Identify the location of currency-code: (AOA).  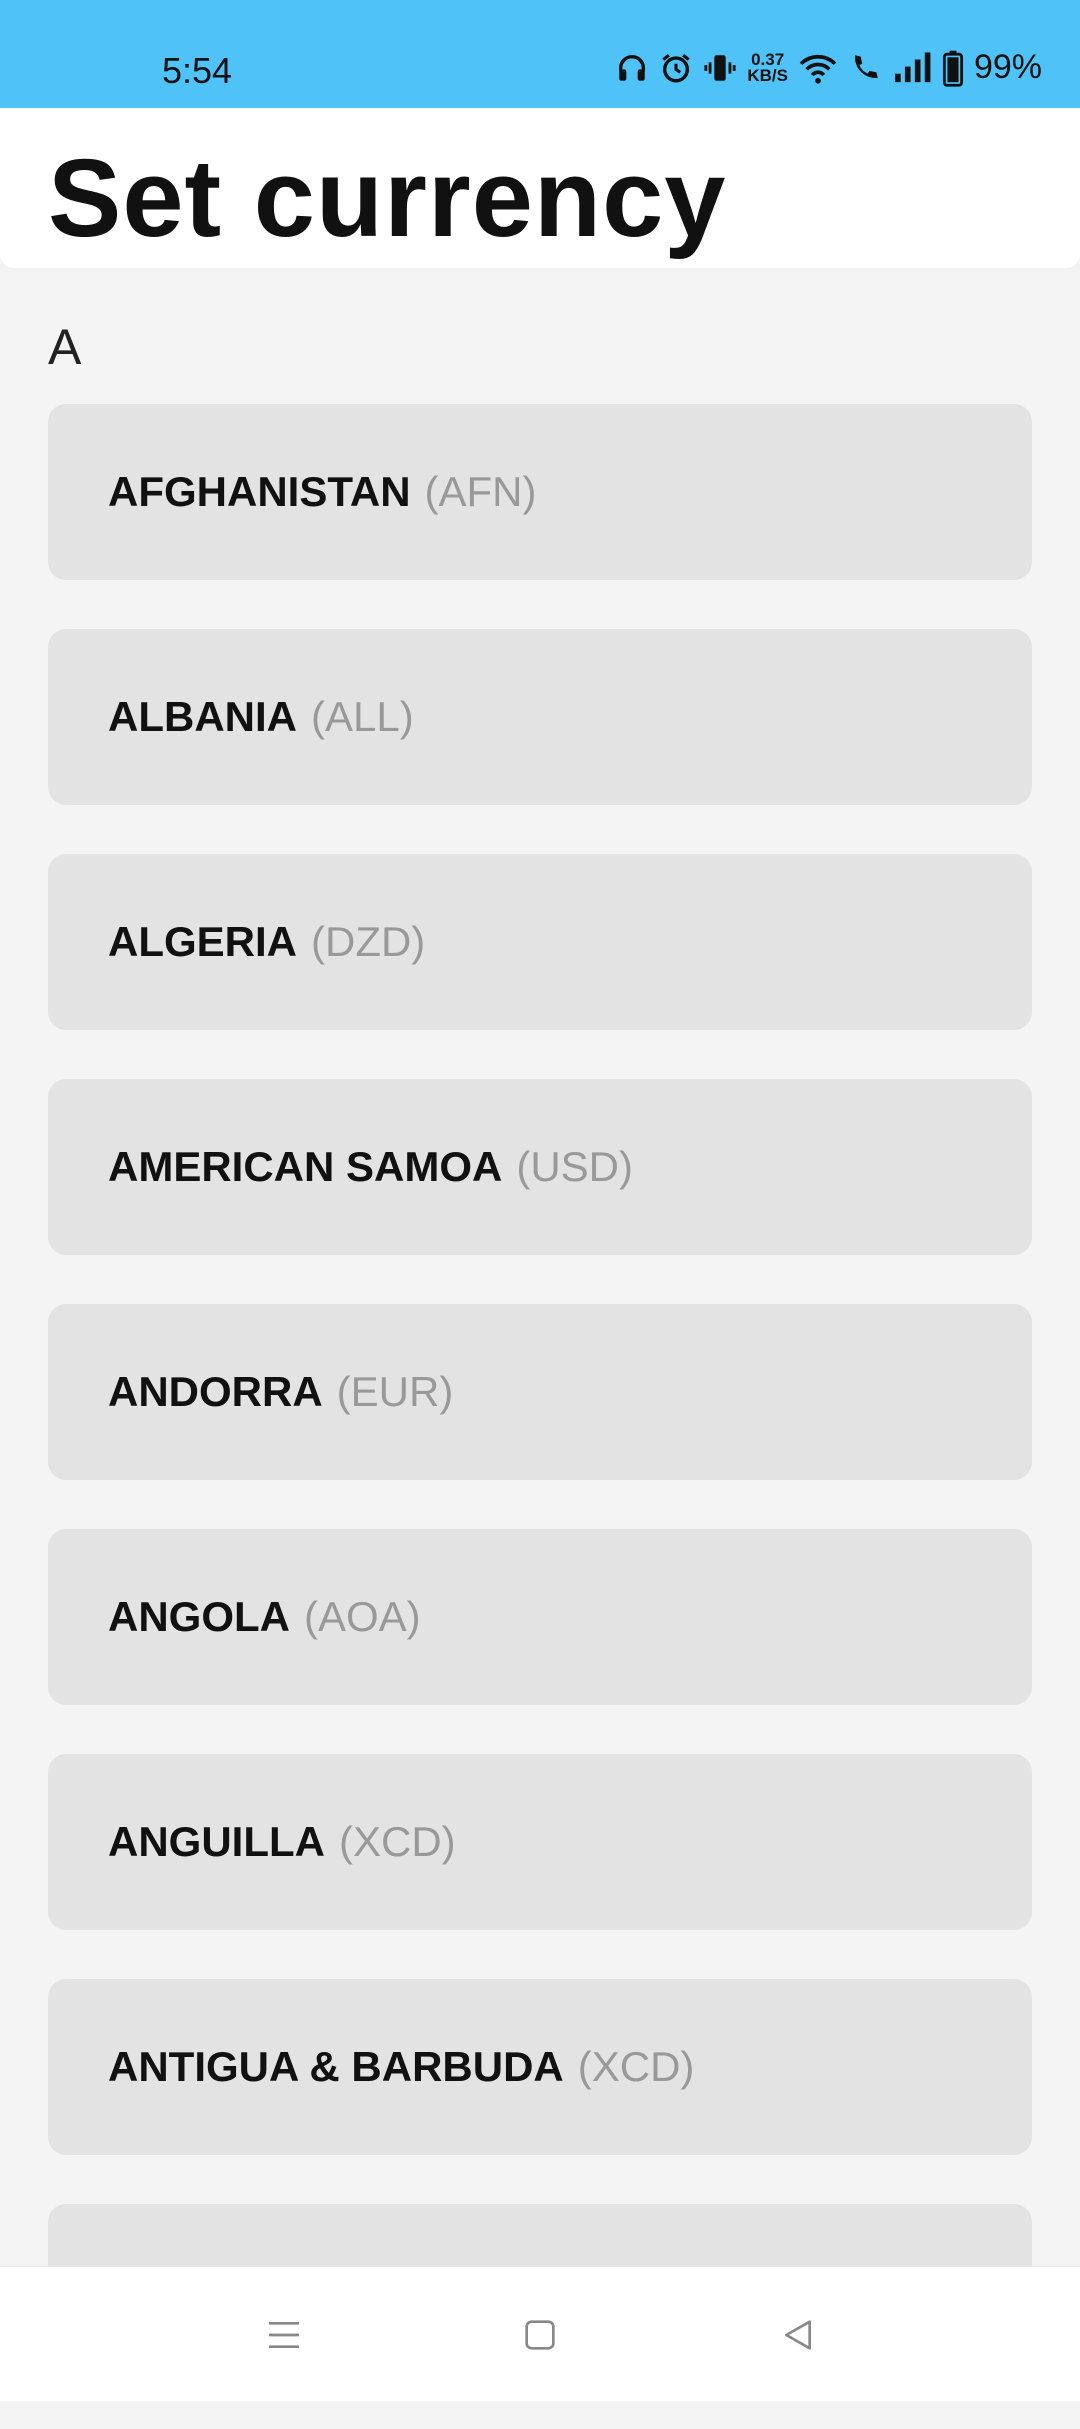
(362, 1616).